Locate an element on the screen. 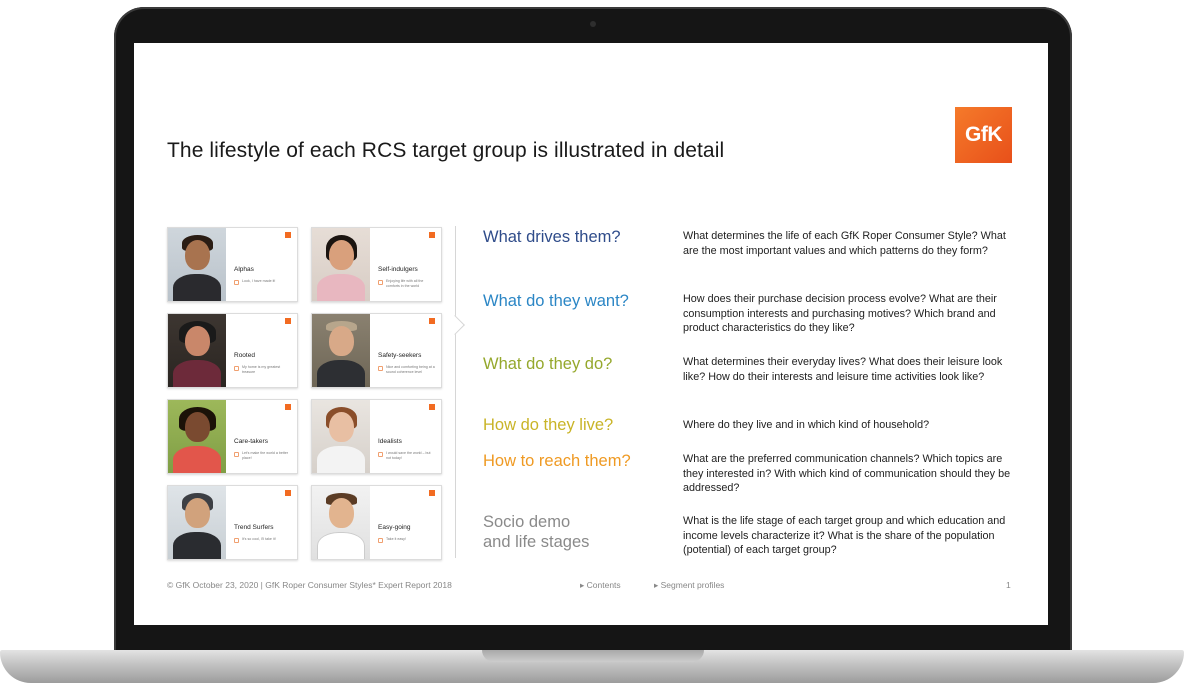 This screenshot has height=683, width=1184. persona-card-easy-going: Easy-going Take it easy! is located at coordinates (376, 522).